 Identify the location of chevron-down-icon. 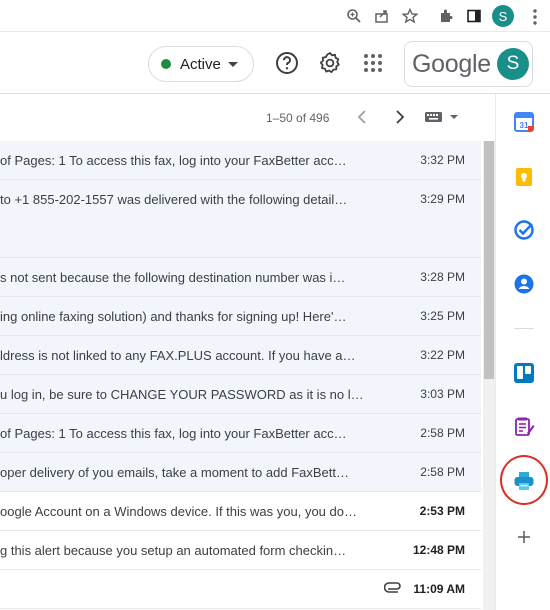
(232, 64).